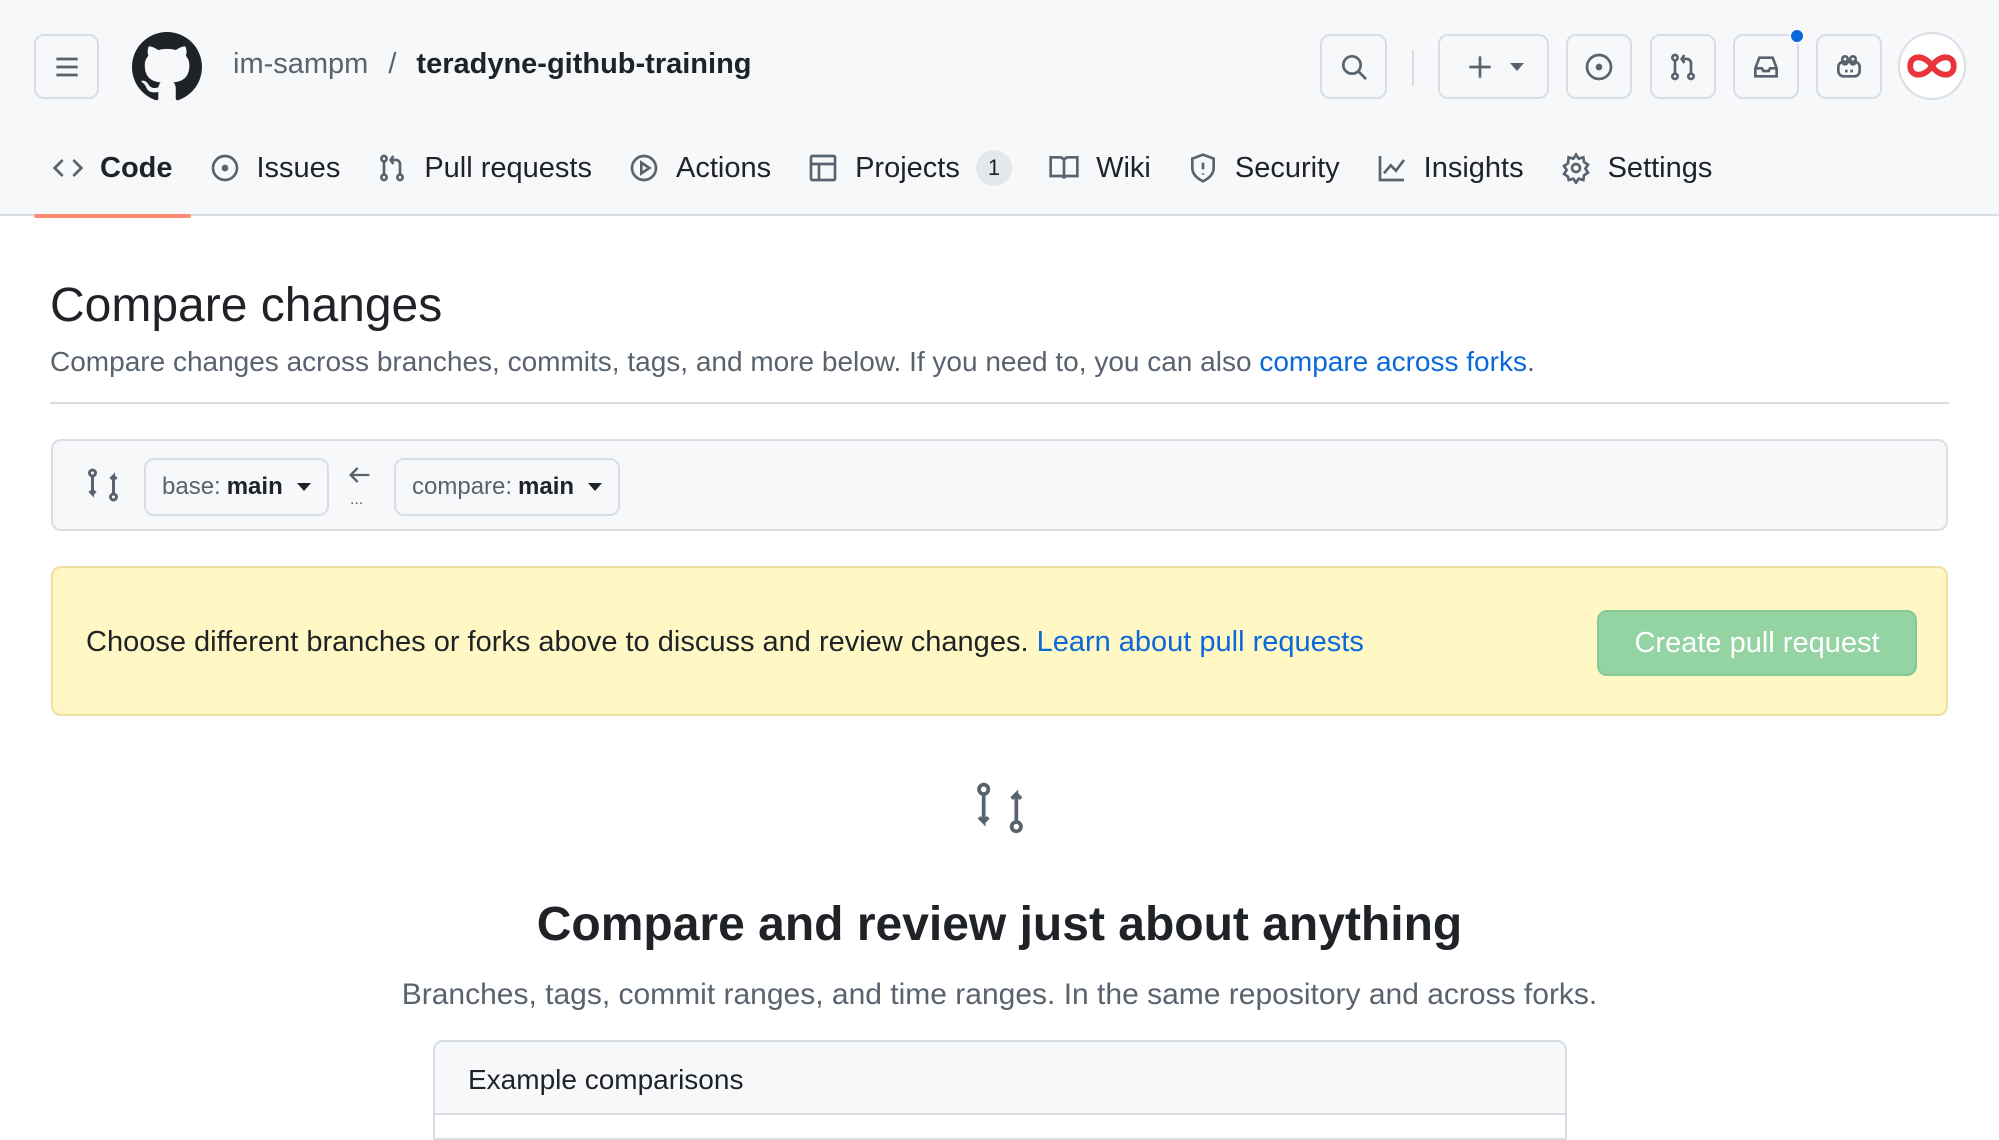  What do you see at coordinates (1479, 66) in the screenshot?
I see `plus-icon` at bounding box center [1479, 66].